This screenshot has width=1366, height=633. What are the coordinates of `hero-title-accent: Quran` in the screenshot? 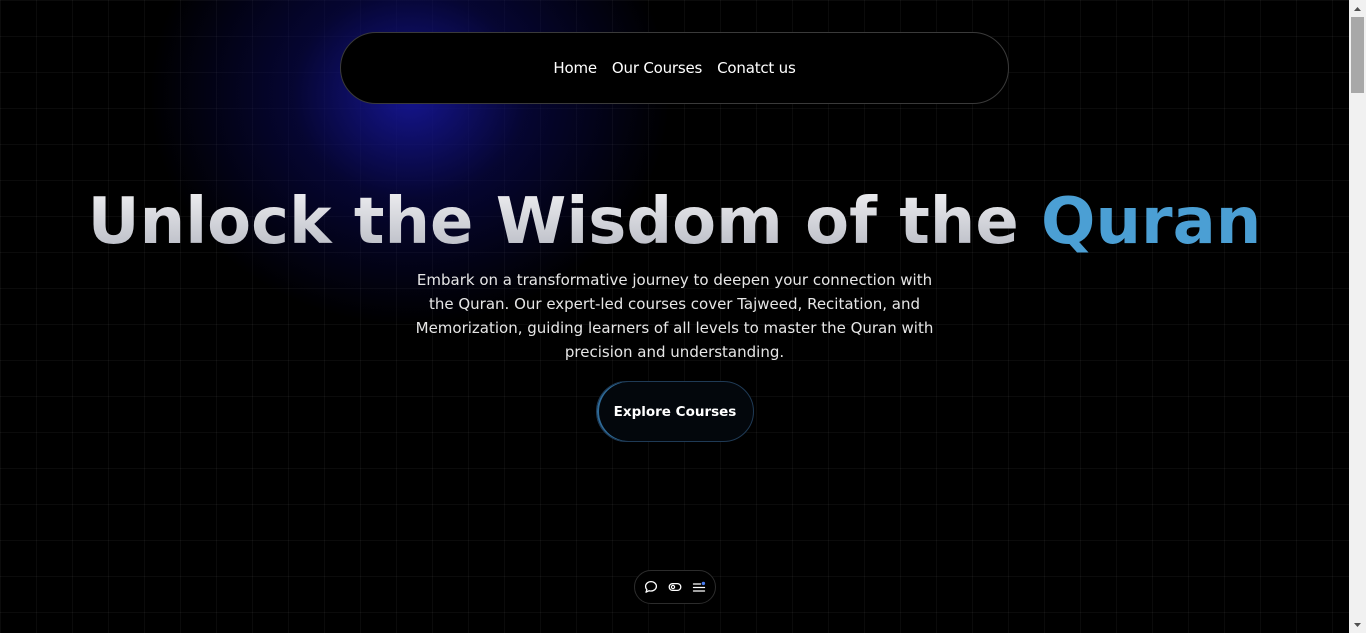 It's located at (1151, 222).